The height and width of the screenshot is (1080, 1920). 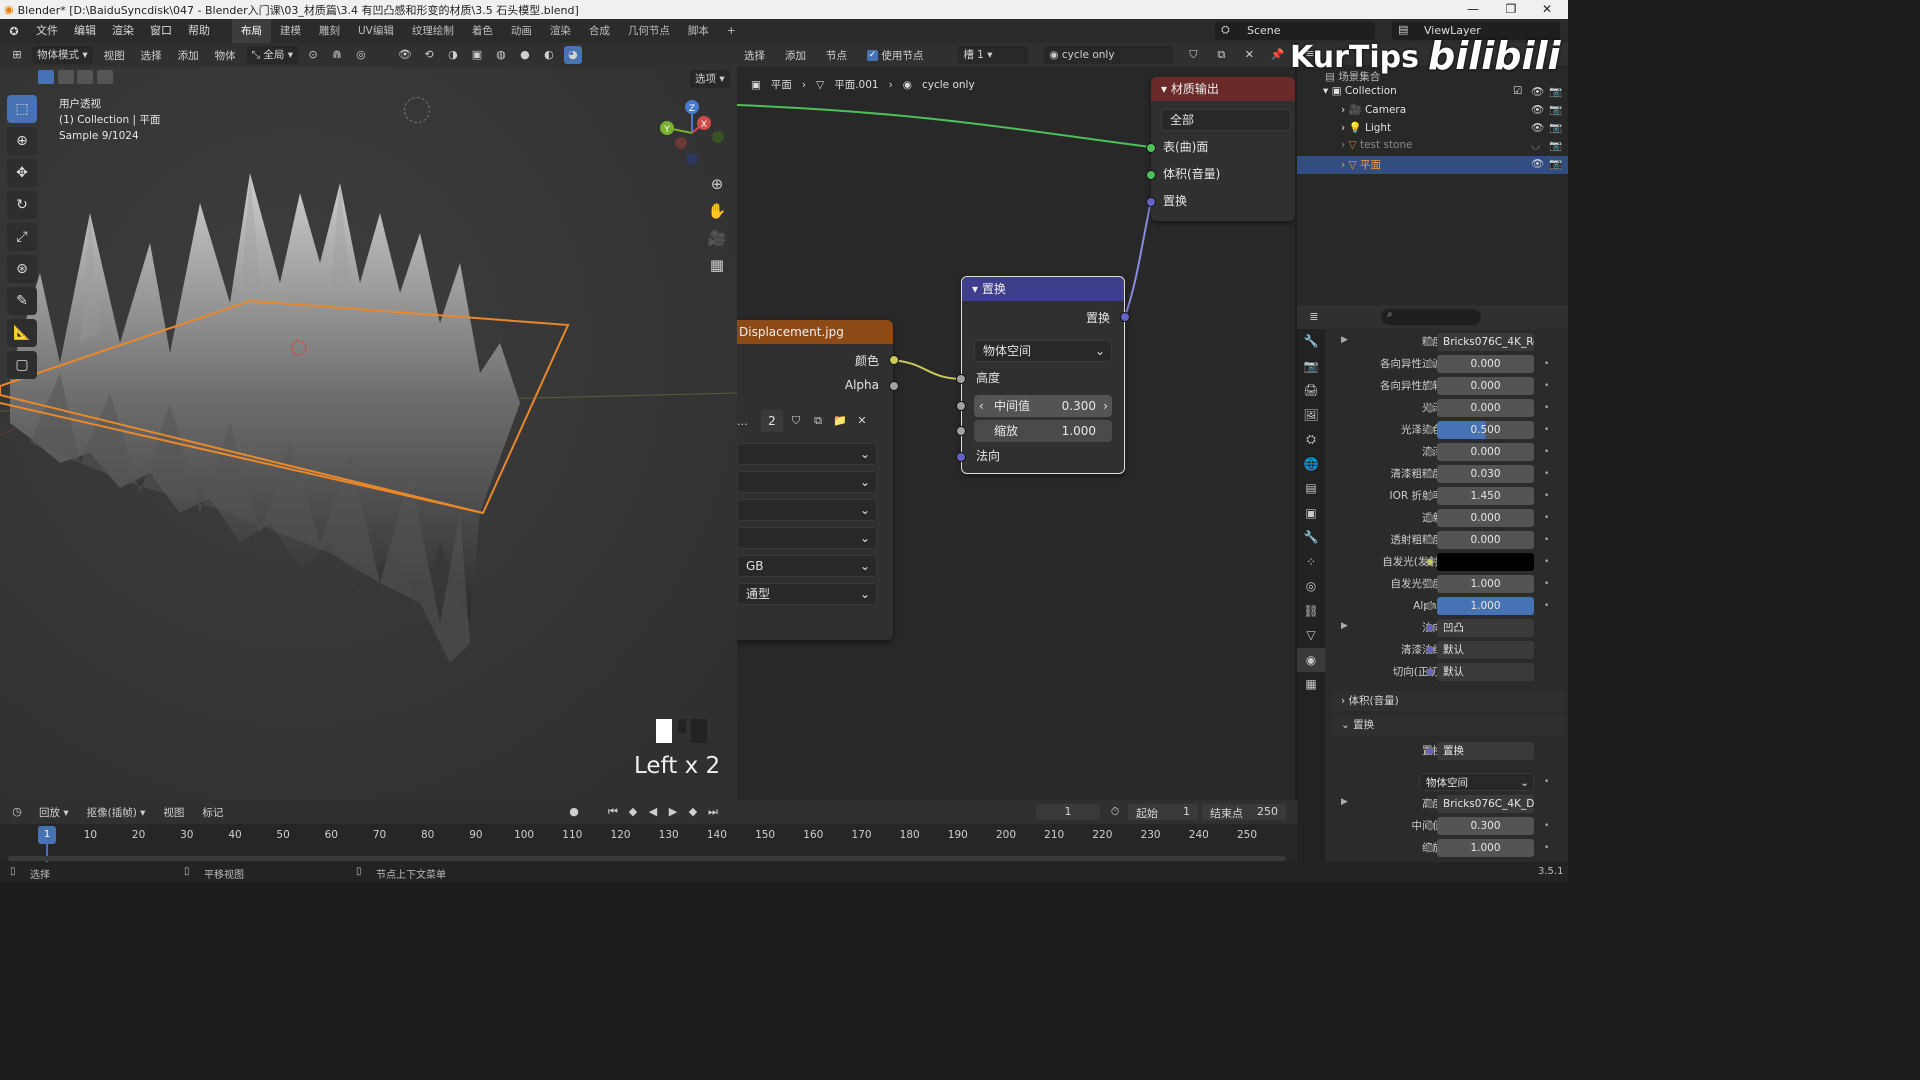 What do you see at coordinates (85, 77) in the screenshot?
I see `select-subtract-icon` at bounding box center [85, 77].